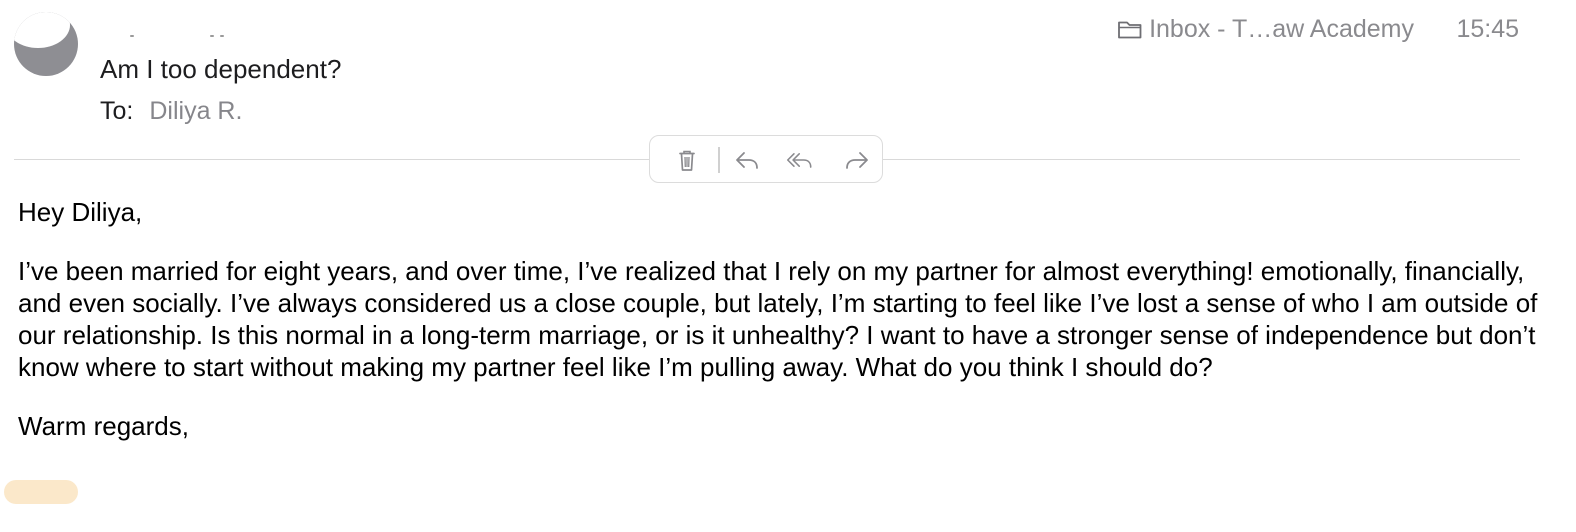  I want to click on folder-icon, so click(1130, 30).